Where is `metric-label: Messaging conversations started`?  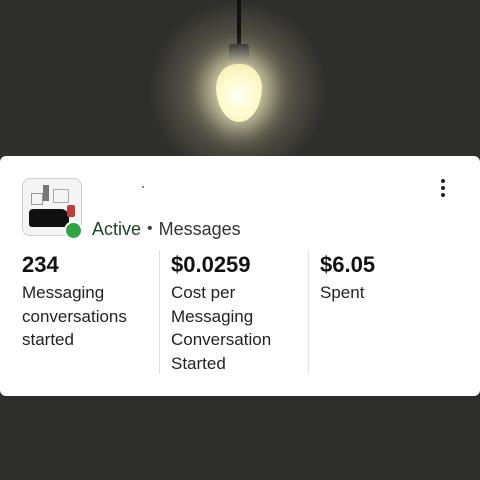
metric-label: Messaging conversations started is located at coordinates (74, 316).